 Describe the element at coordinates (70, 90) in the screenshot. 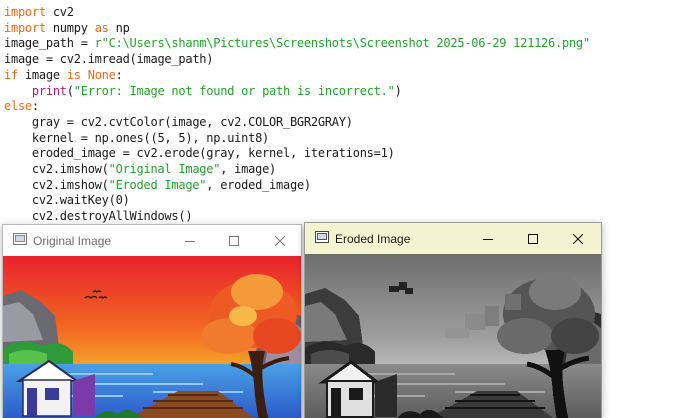

I see `code-token: (` at that location.